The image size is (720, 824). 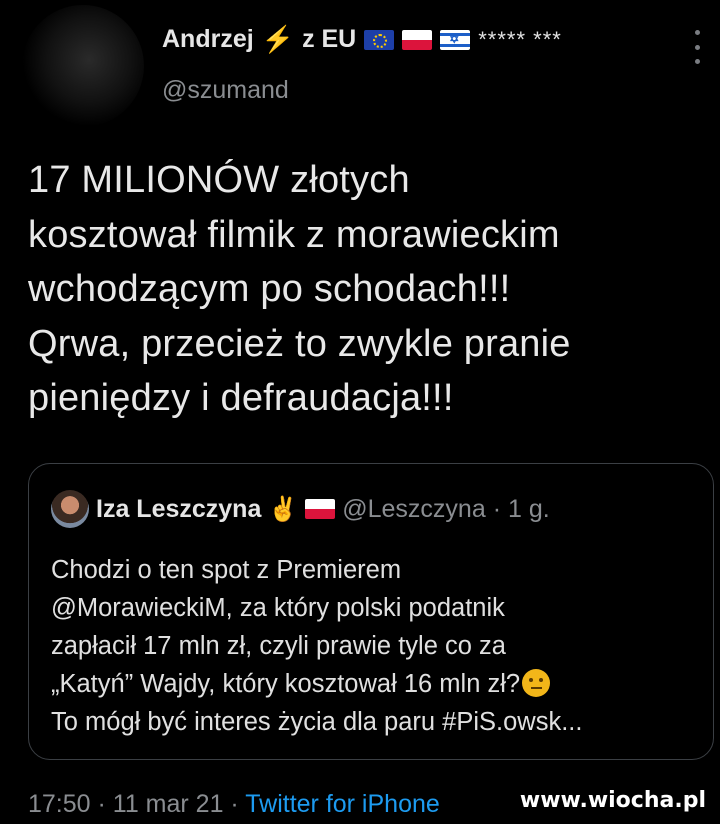 I want to click on quoted-author-avatar, so click(x=70, y=509).